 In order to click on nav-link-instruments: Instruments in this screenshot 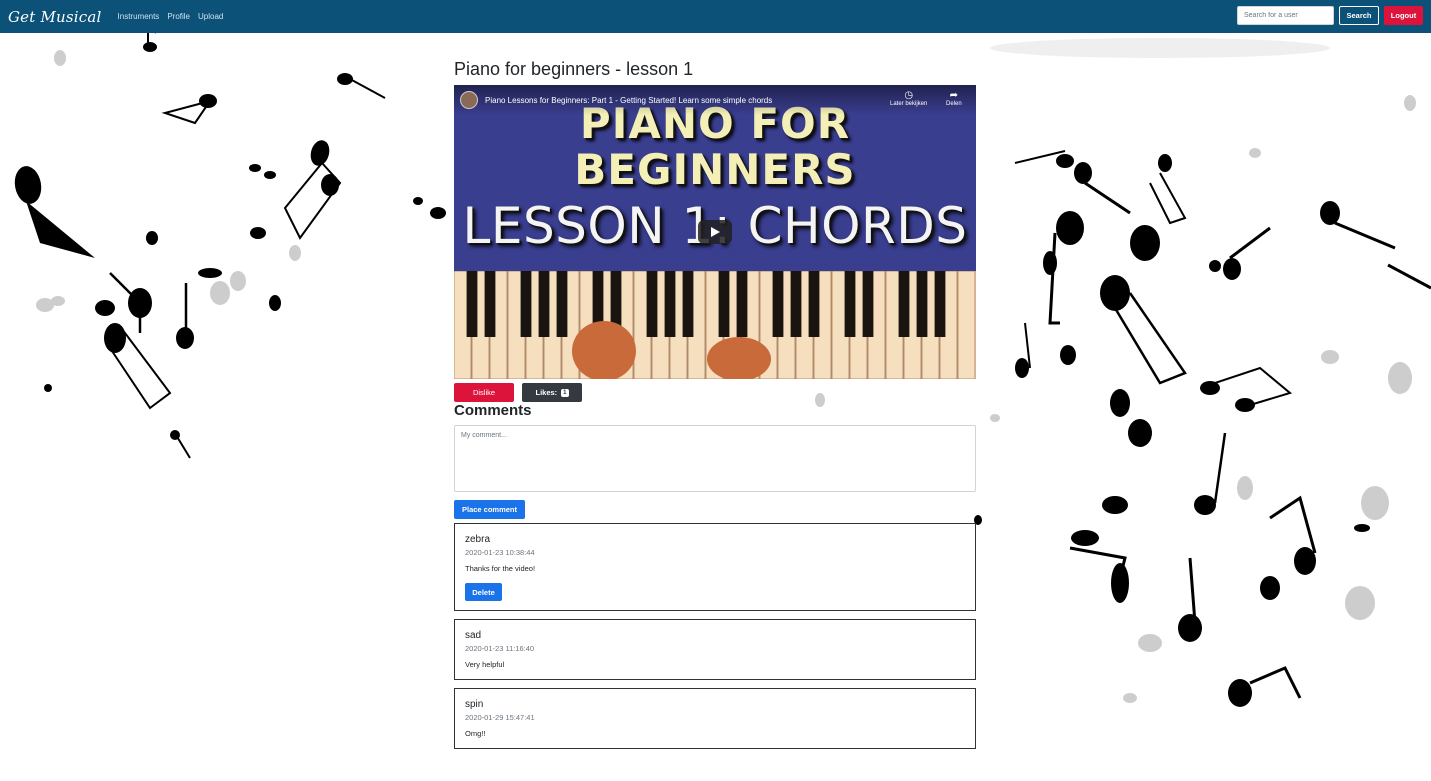, I will do `click(139, 16)`.